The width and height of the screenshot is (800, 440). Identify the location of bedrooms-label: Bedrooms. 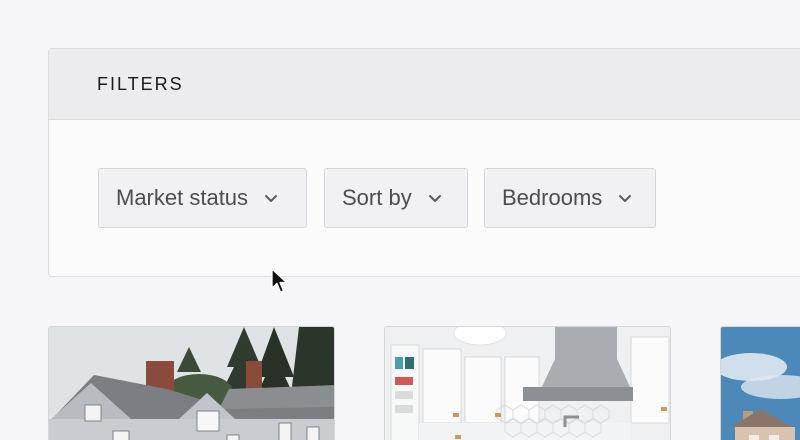
(552, 197).